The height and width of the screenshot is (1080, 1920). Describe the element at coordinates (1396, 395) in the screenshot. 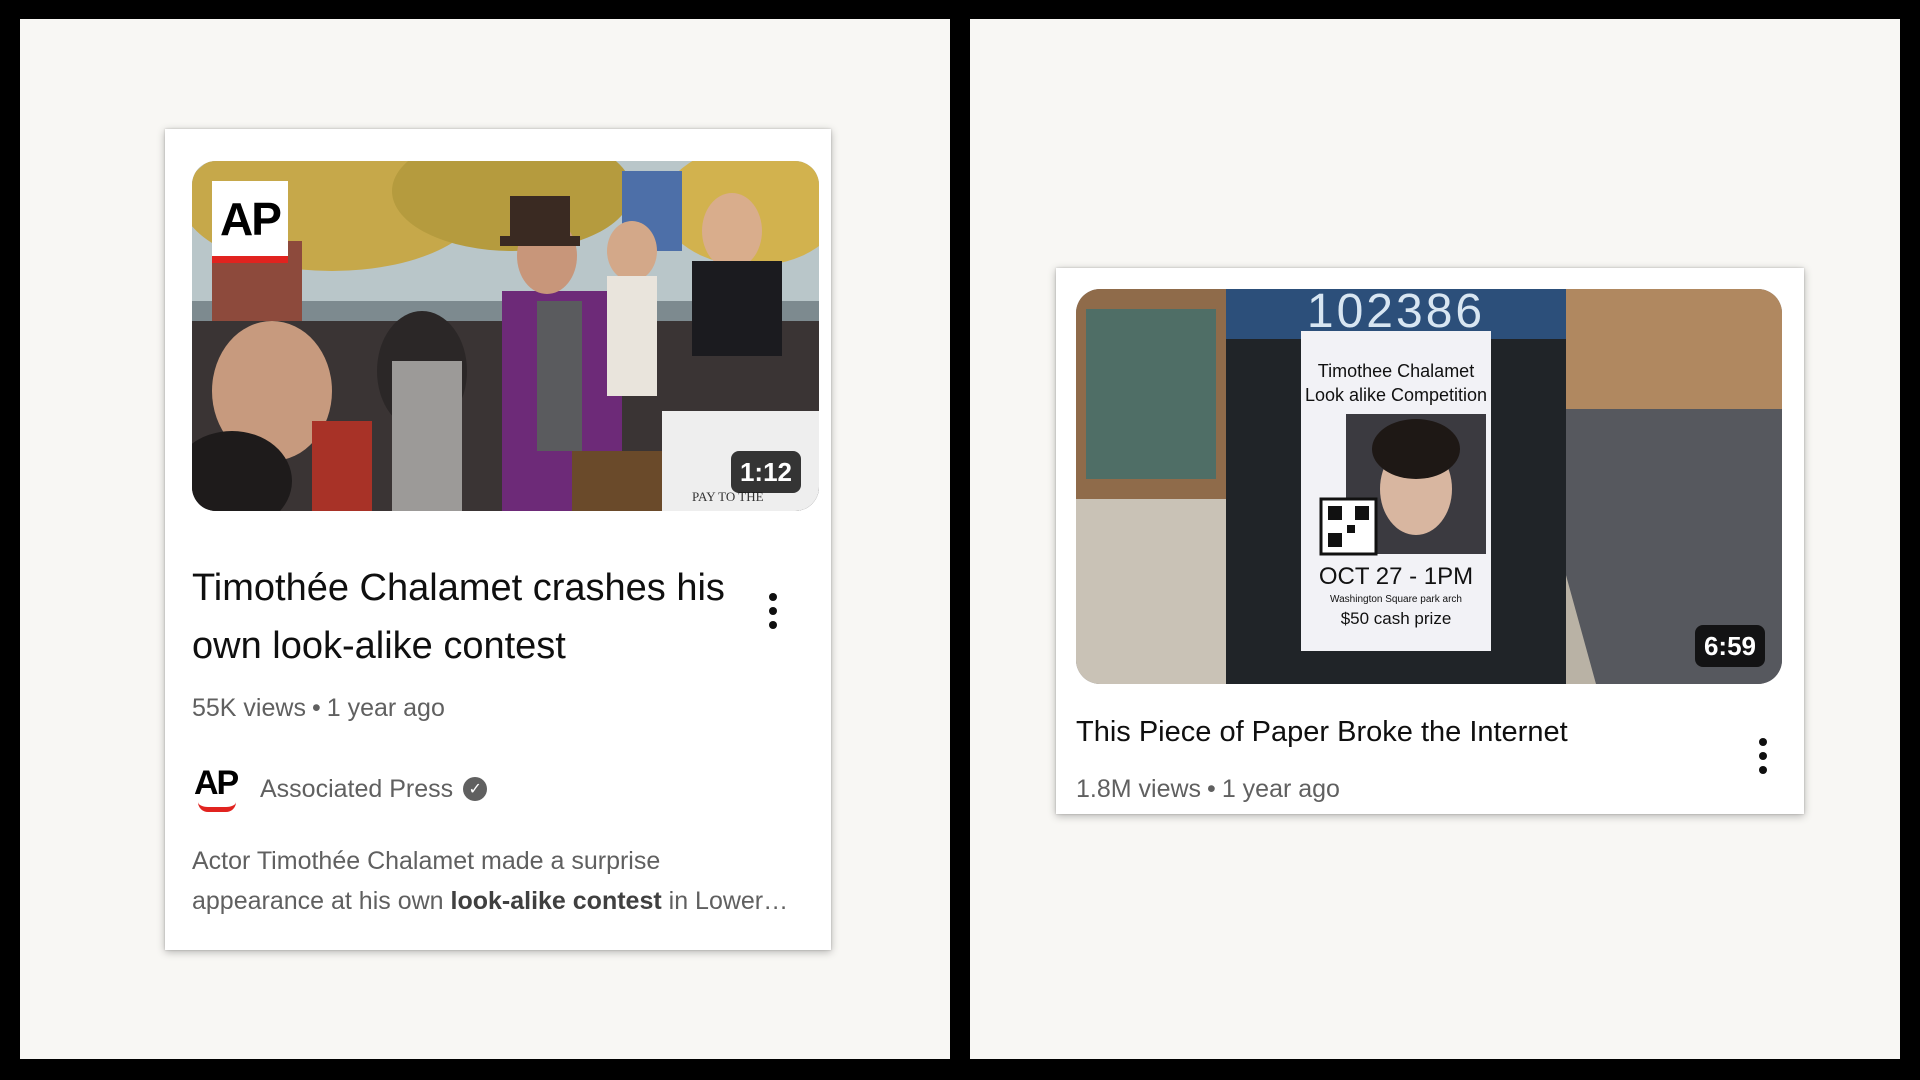

I see `poster-line-2: Look alike Competition` at that location.